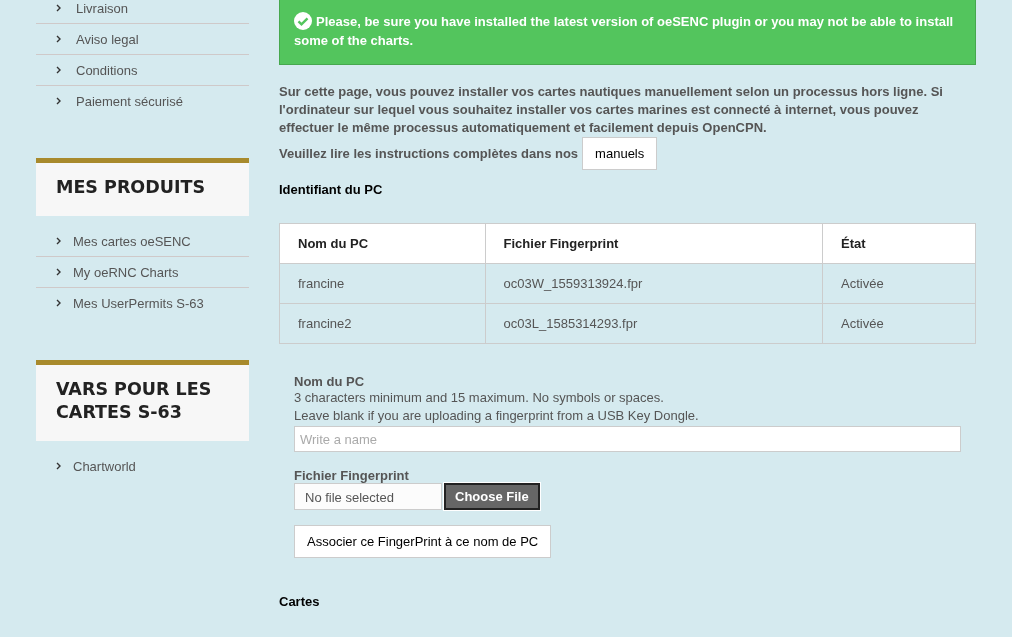 This screenshot has width=1012, height=637. What do you see at coordinates (423, 541) in the screenshot?
I see `associate-button: Associer ce FingerPrint à ce nom de PC` at bounding box center [423, 541].